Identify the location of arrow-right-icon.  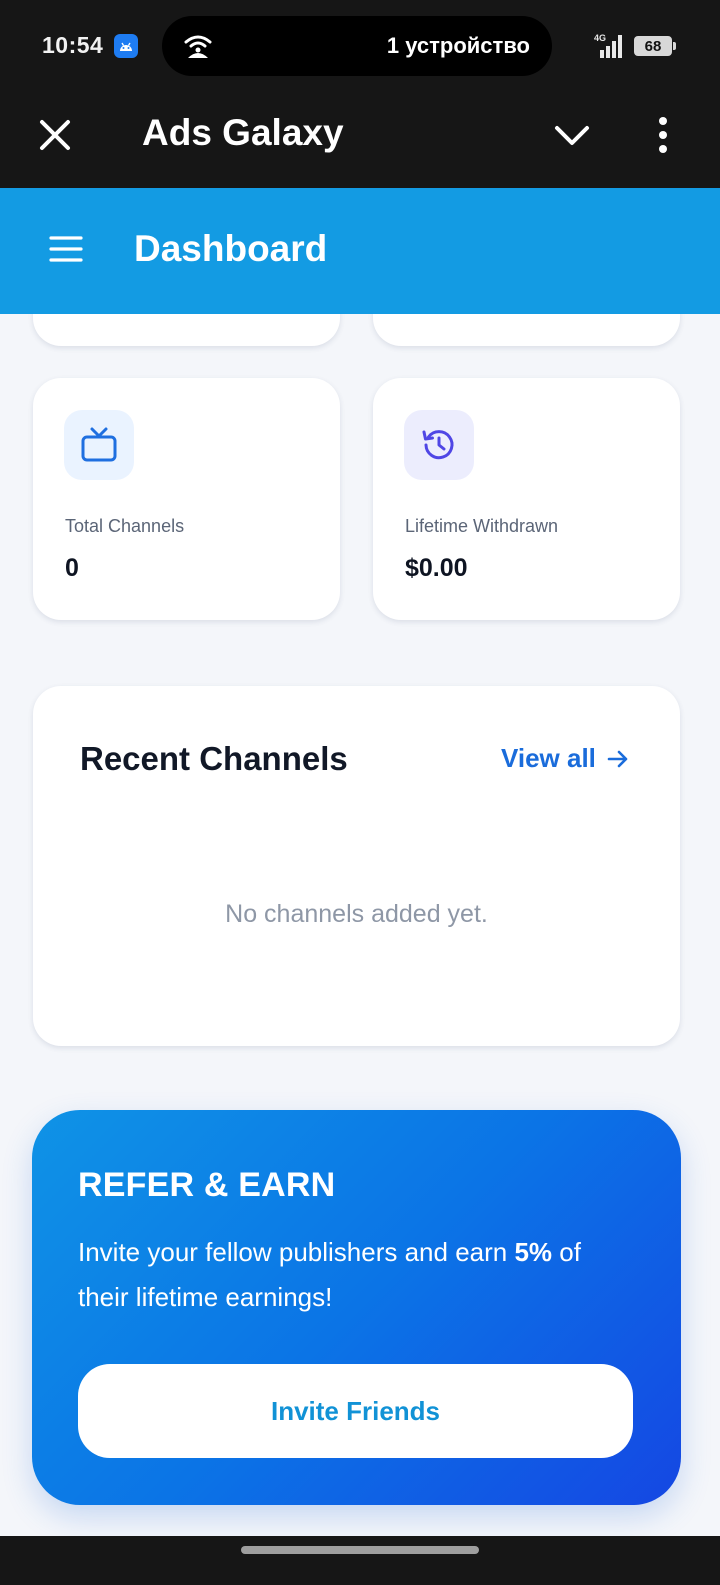
(617, 758).